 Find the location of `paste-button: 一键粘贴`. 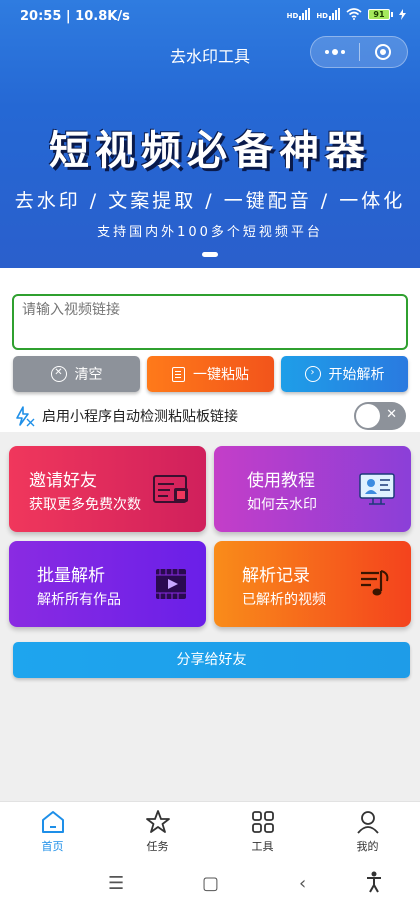

paste-button: 一键粘贴 is located at coordinates (210, 374).